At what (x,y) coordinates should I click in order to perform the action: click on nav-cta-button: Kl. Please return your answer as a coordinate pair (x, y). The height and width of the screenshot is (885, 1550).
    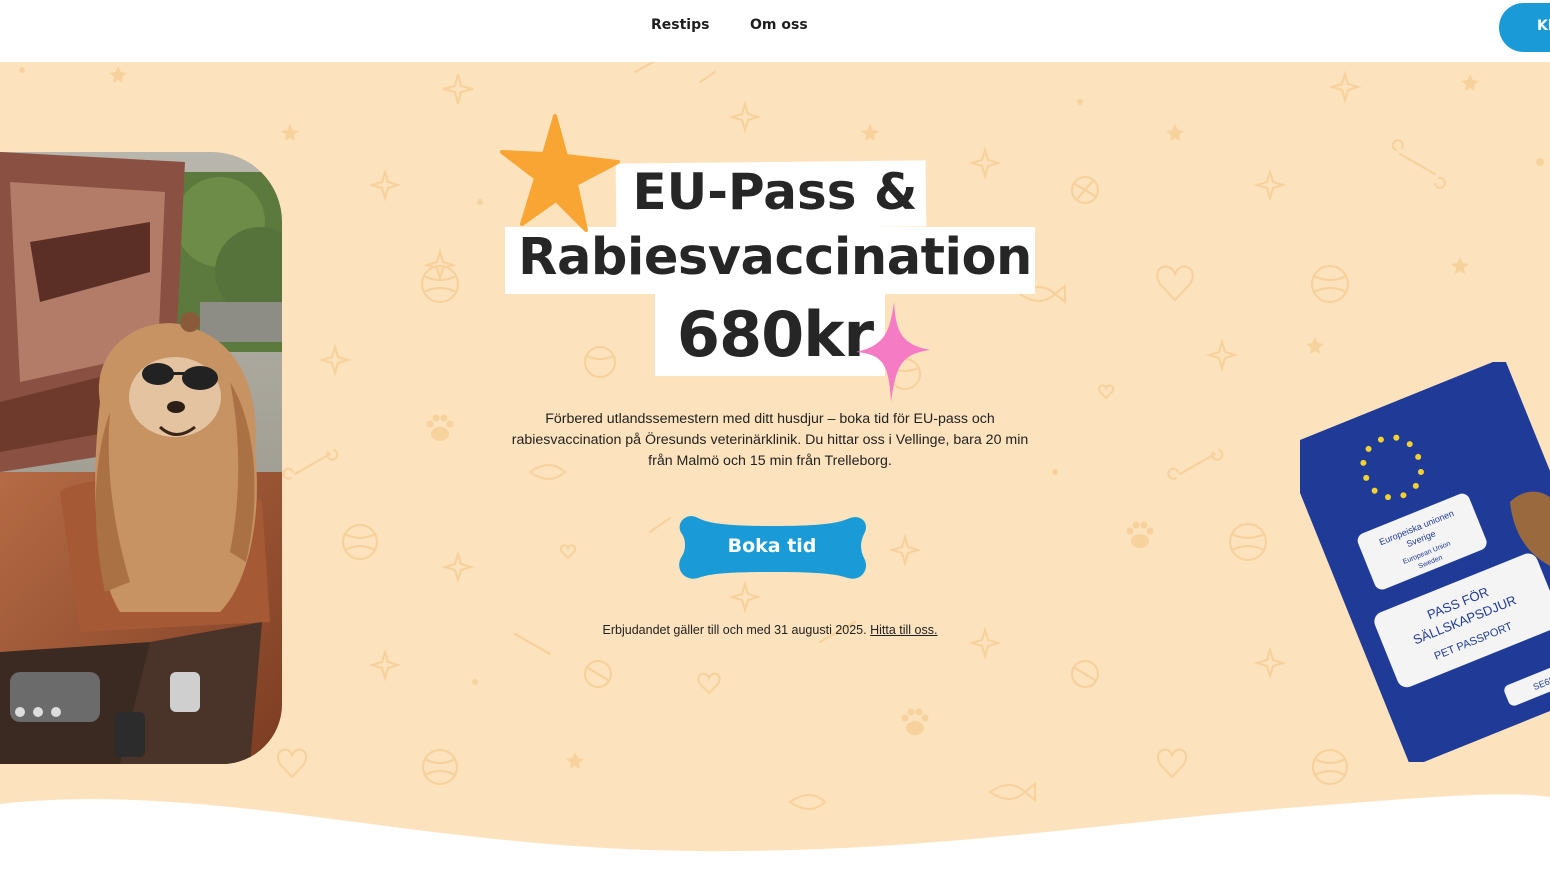
    Looking at the image, I should click on (1524, 27).